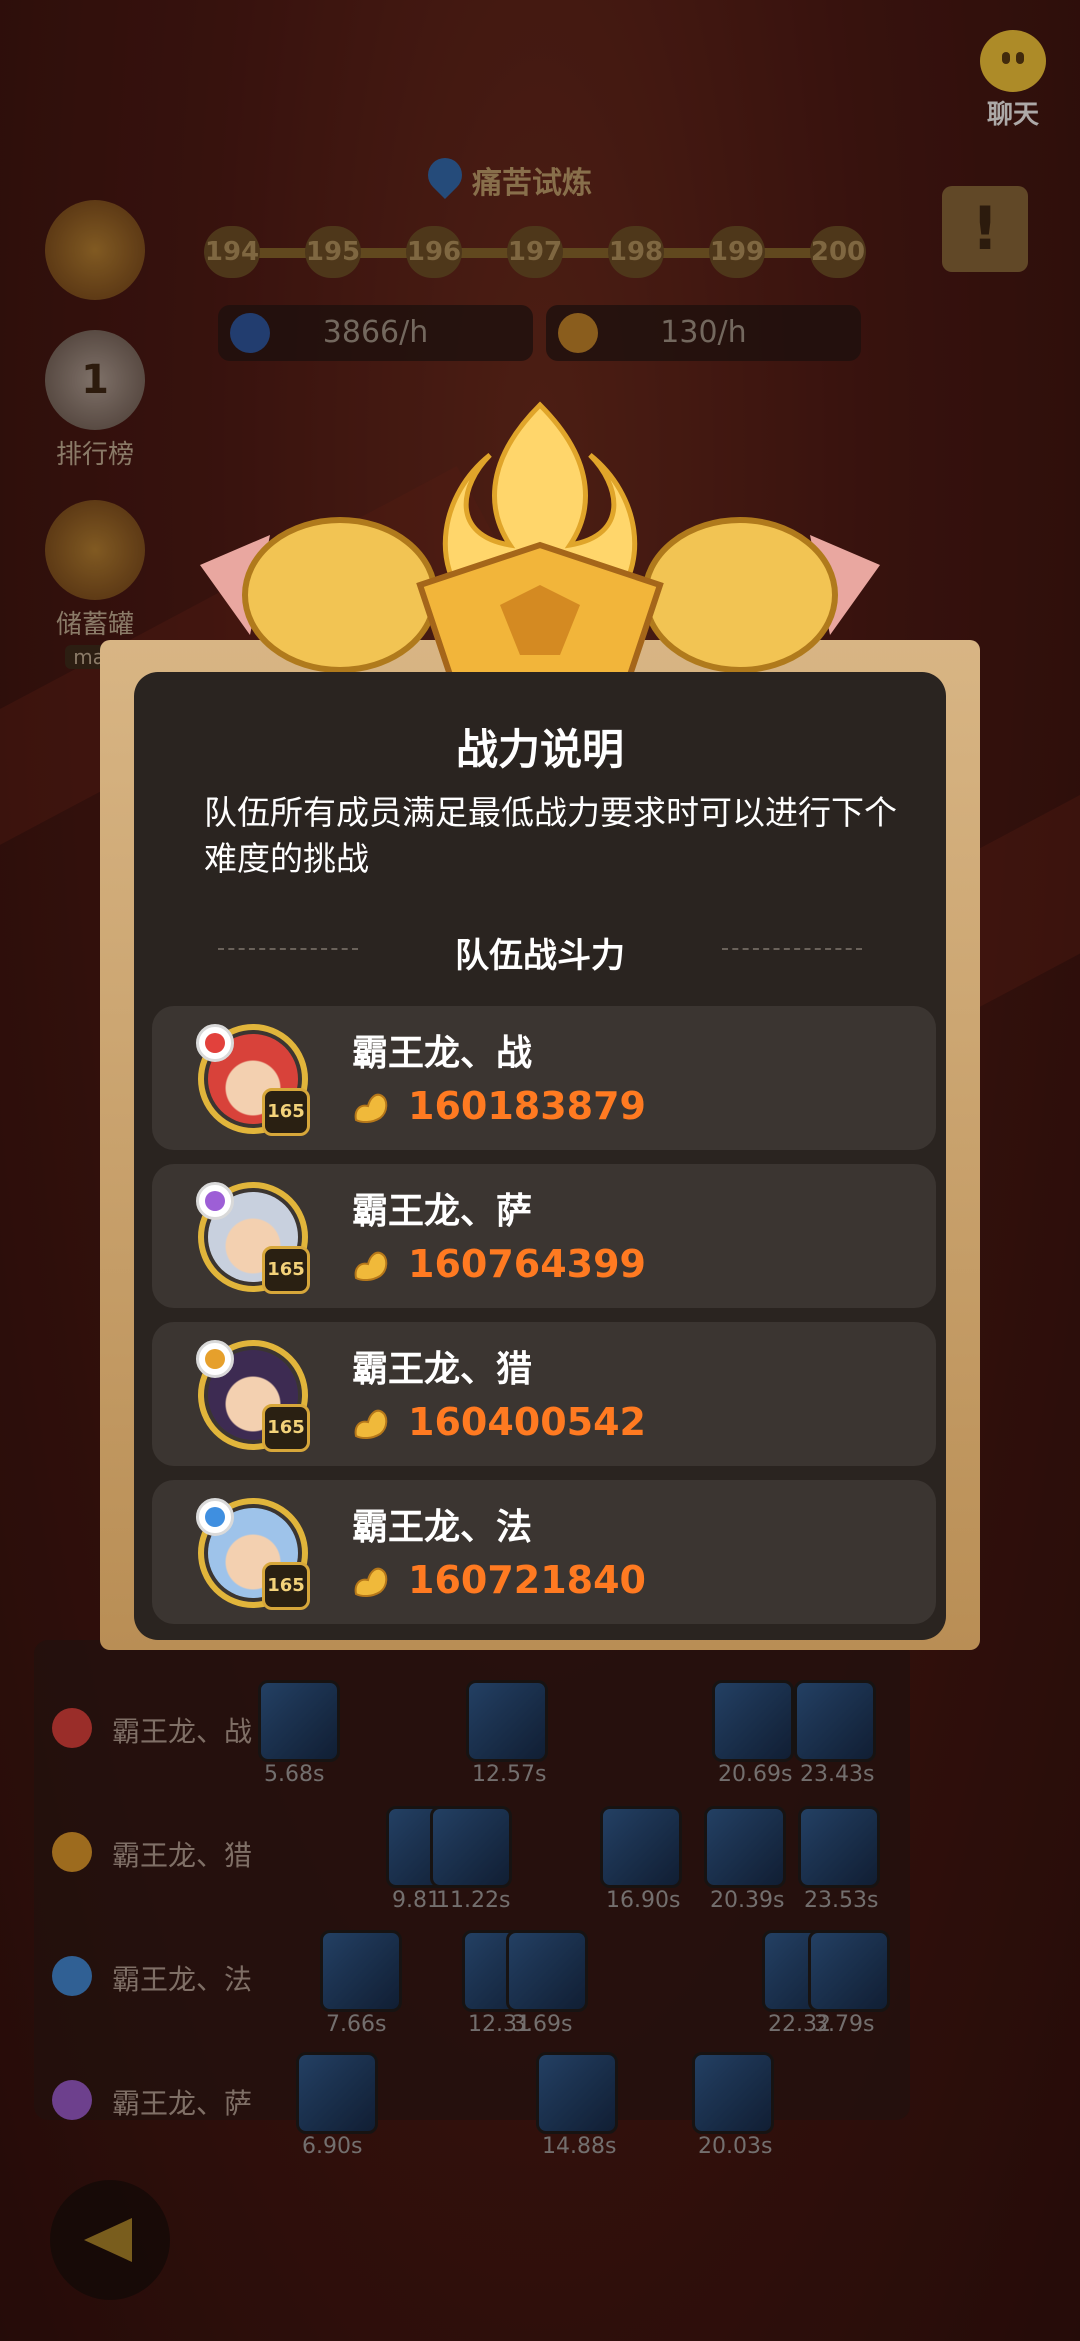 This screenshot has width=1080, height=2341. Describe the element at coordinates (792, 949) in the screenshot. I see `divider-right` at that location.